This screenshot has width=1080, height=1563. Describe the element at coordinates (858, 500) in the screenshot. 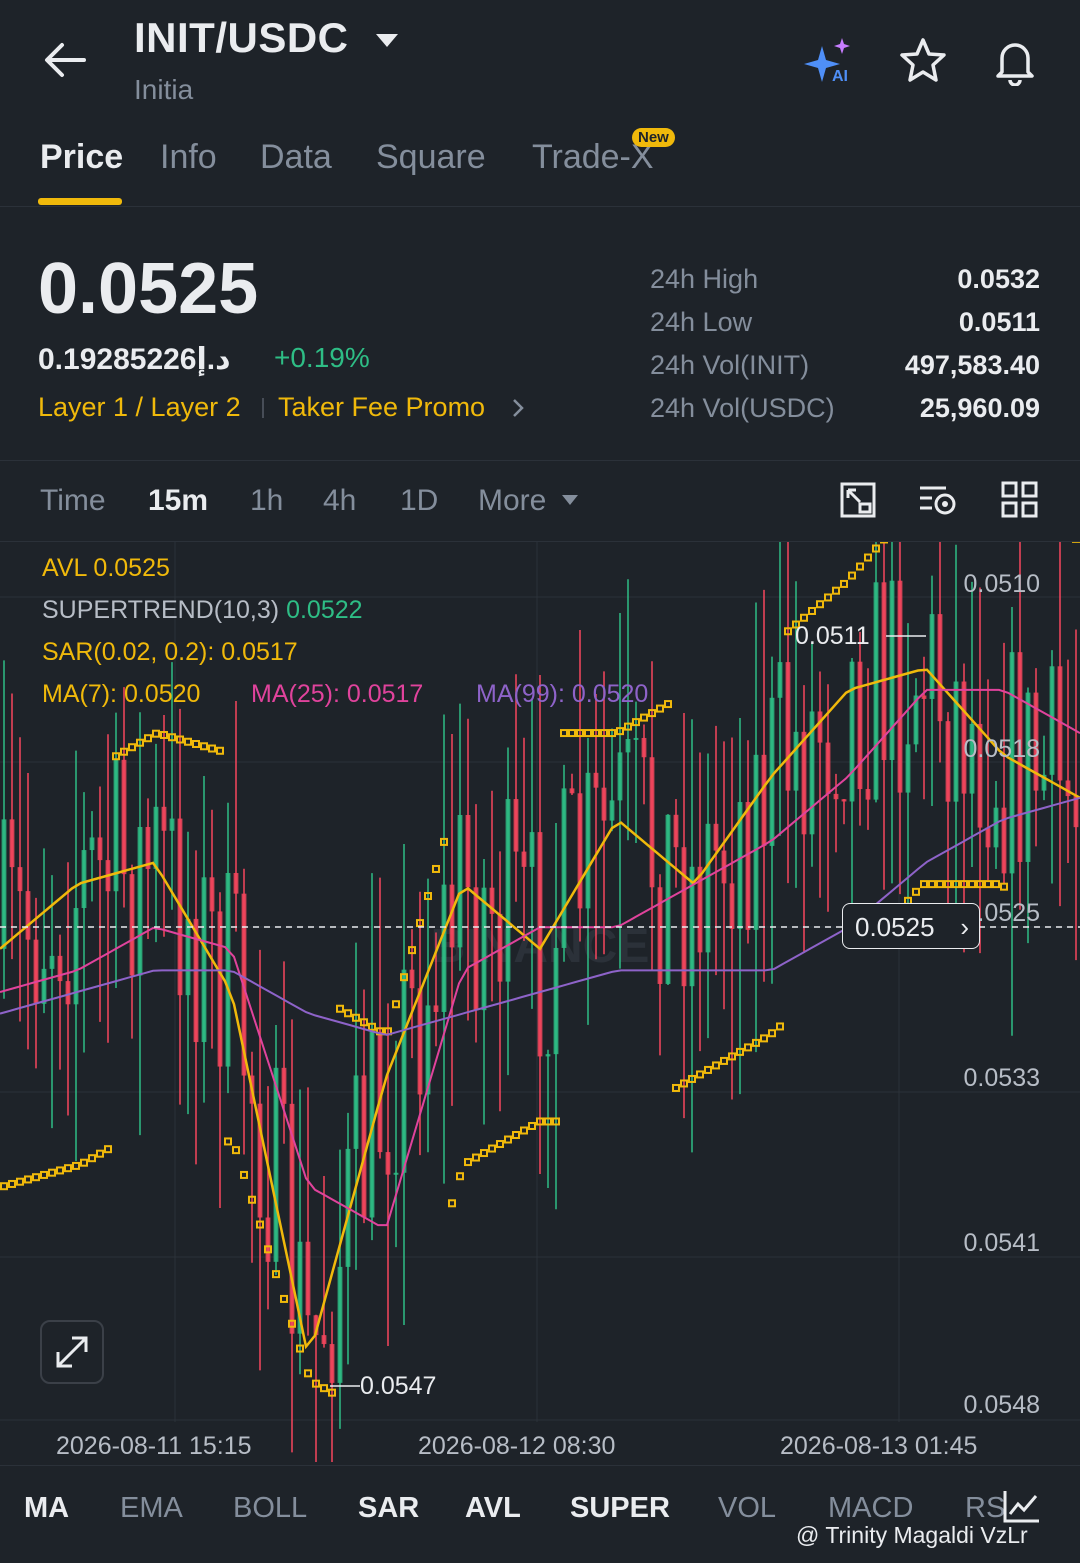

I see `chart-mode-icon` at that location.